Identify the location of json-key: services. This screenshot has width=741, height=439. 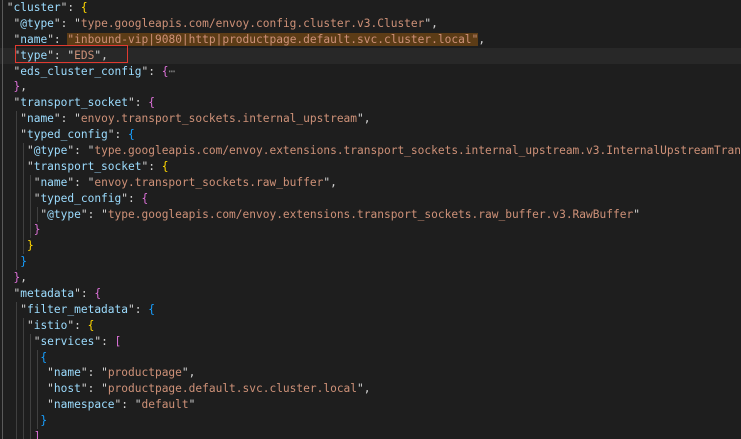
(67, 341).